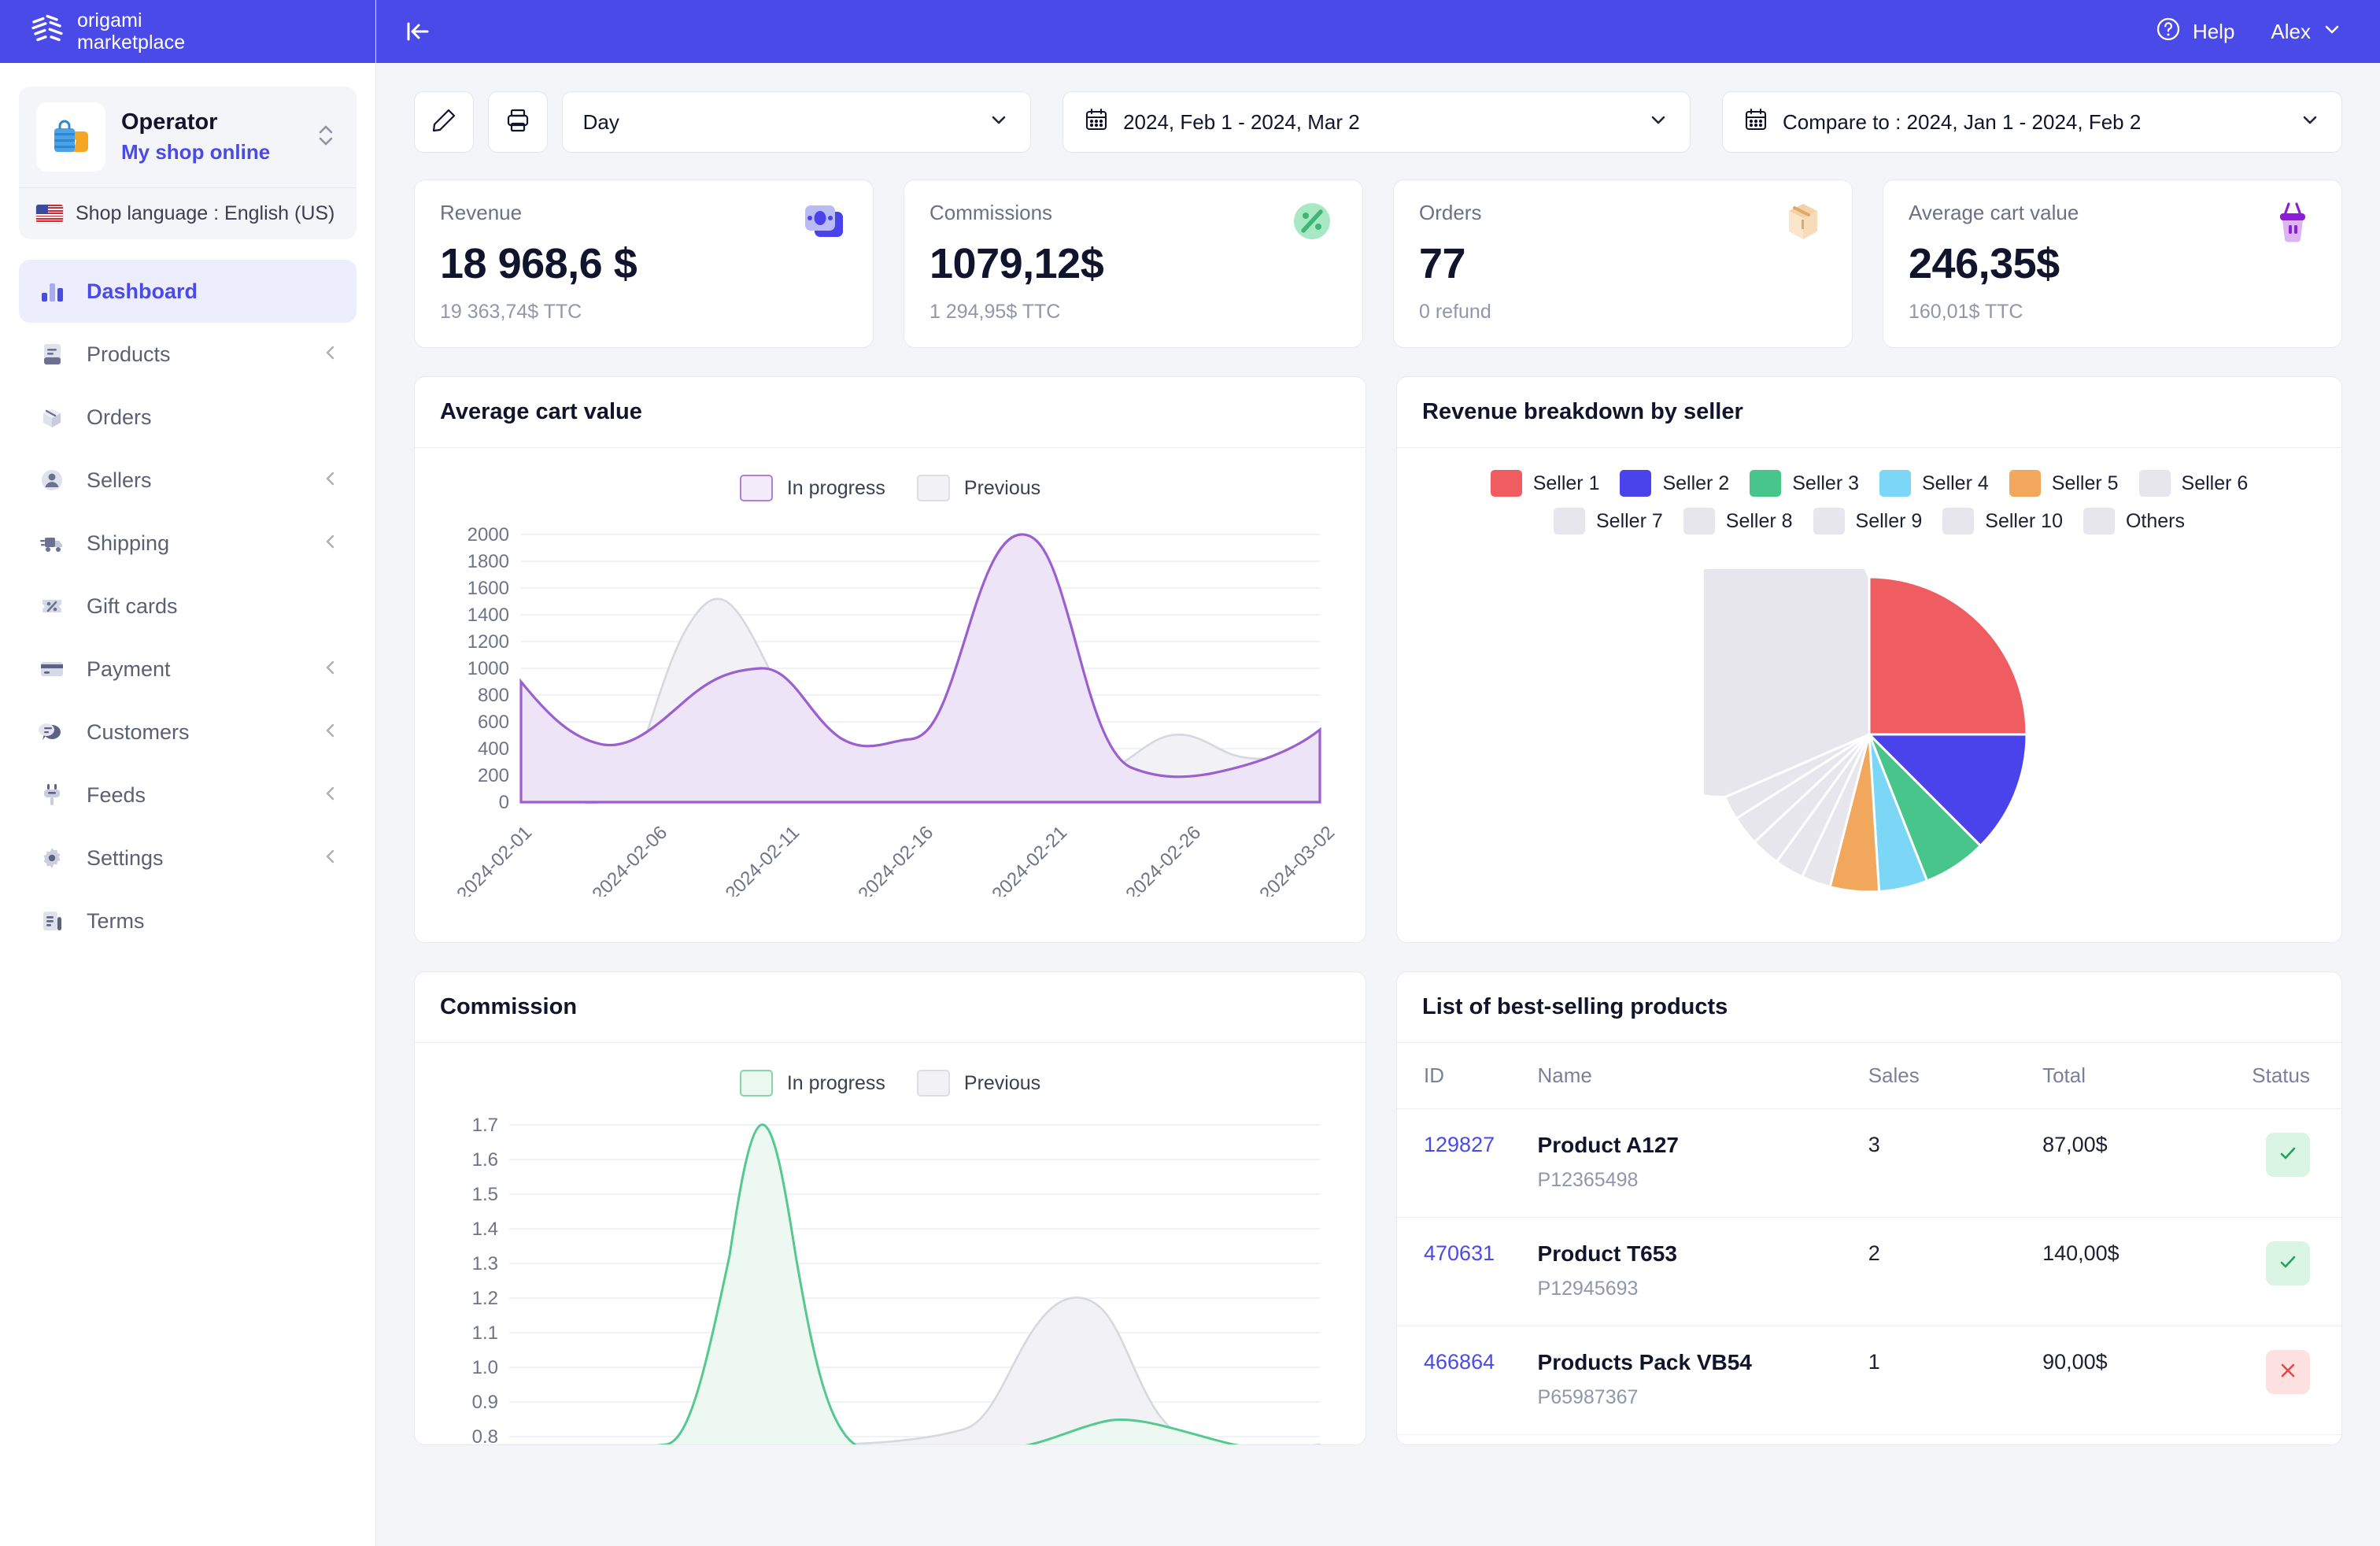 The width and height of the screenshot is (2380, 1546). What do you see at coordinates (1869, 1007) in the screenshot?
I see `panel-title: List of best-selling products` at bounding box center [1869, 1007].